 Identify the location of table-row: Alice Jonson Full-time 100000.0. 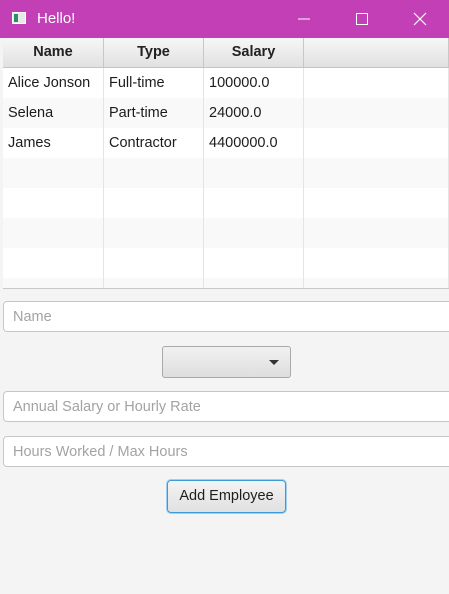
(226, 83).